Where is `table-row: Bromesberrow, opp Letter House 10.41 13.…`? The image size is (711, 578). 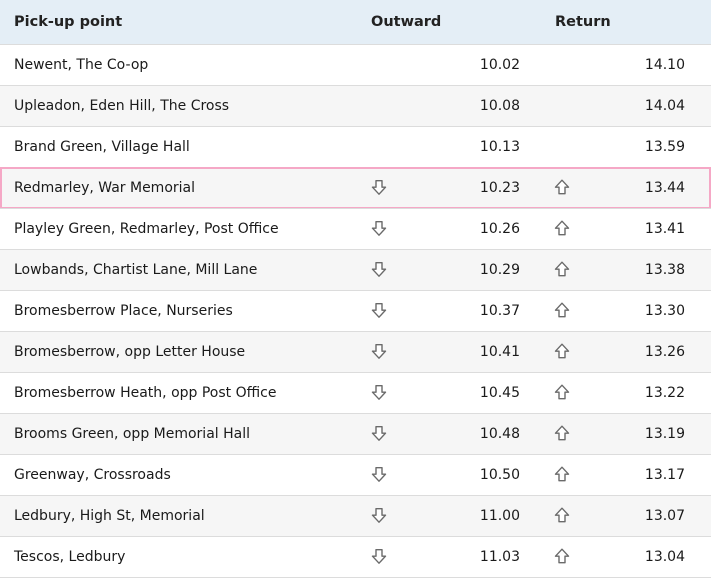
table-row: Bromesberrow, opp Letter House 10.41 13.… is located at coordinates (355, 351).